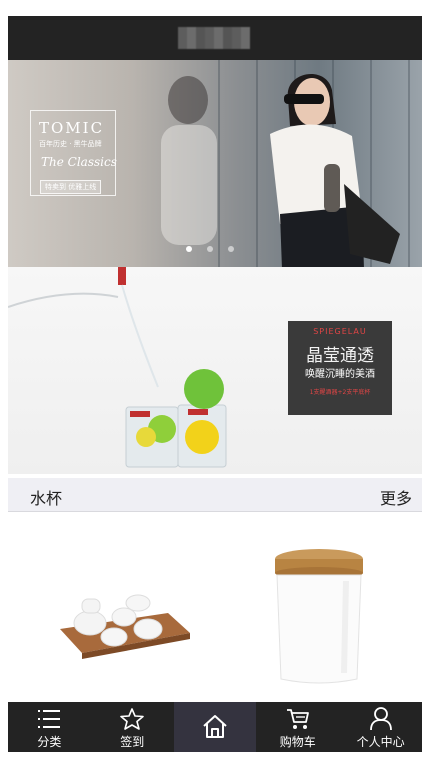 The width and height of the screenshot is (428, 766). I want to click on hero-model-image, so click(335, 170).